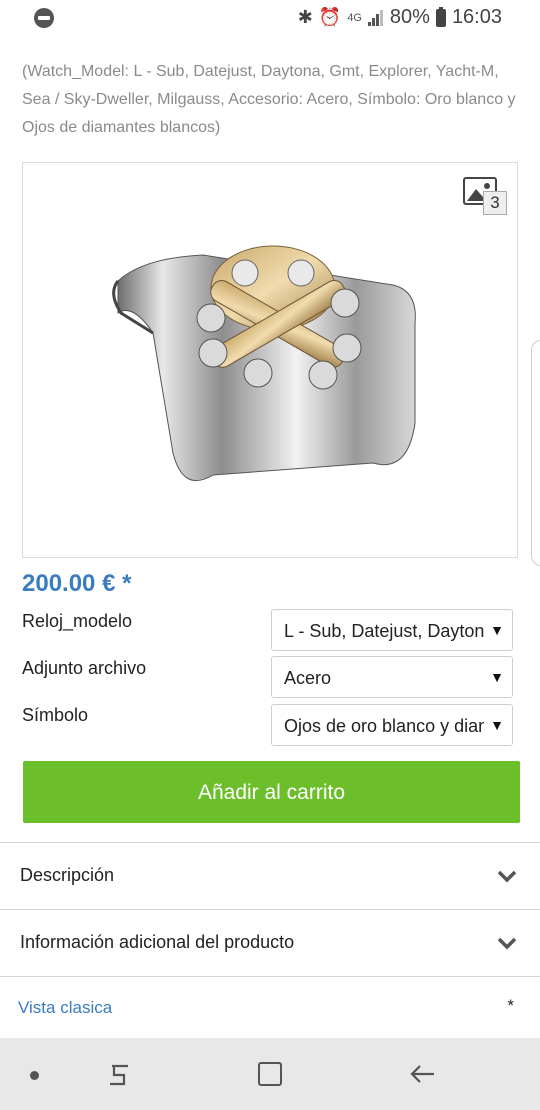 This screenshot has width=540, height=1110. What do you see at coordinates (157, 942) in the screenshot?
I see `accordion-additional-info-label: Información adicional del producto` at bounding box center [157, 942].